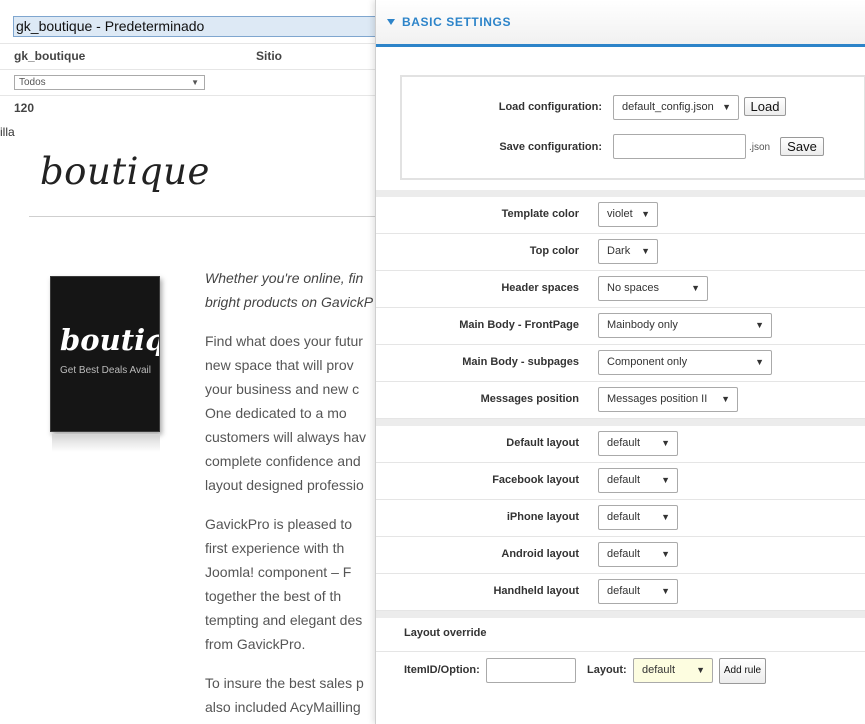 Image resolution: width=865 pixels, height=724 pixels. Describe the element at coordinates (286, 437) in the screenshot. I see `paragraph-line: customers will always hav` at that location.